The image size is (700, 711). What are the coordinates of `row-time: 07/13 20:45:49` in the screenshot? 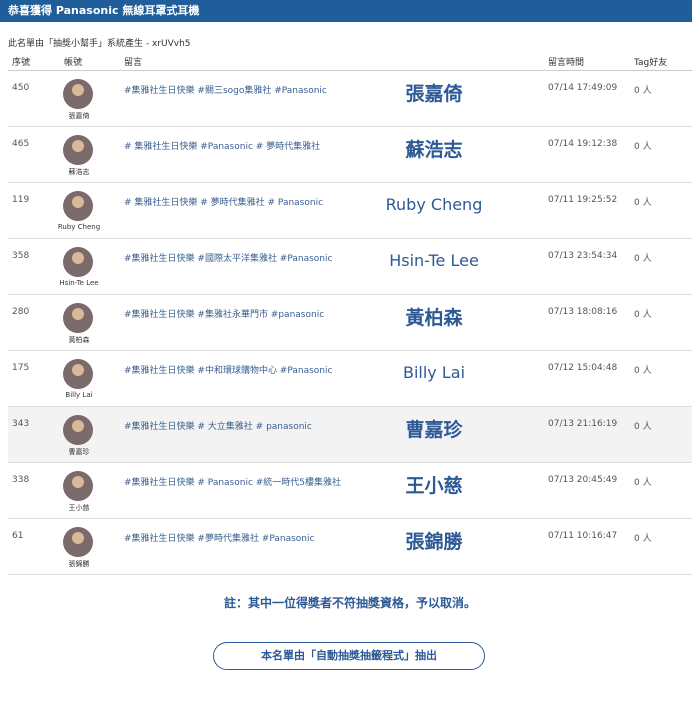 It's located at (583, 480).